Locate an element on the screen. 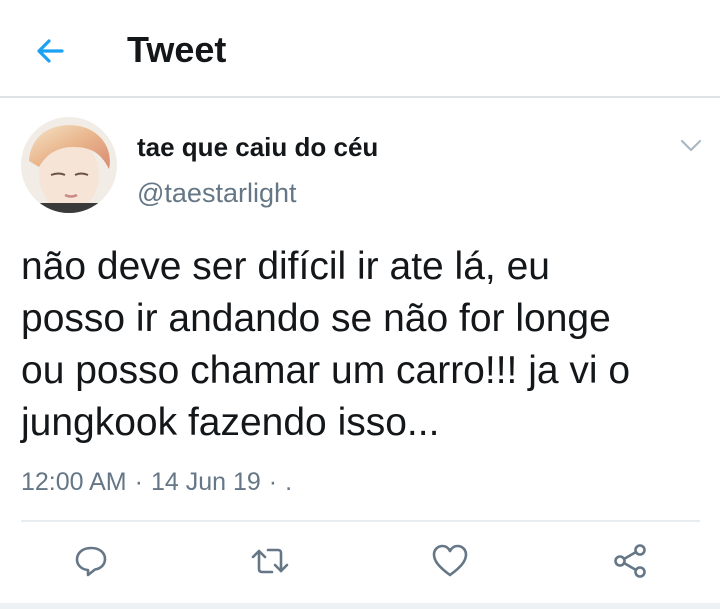  user-handle: @taestarlight is located at coordinates (216, 193).